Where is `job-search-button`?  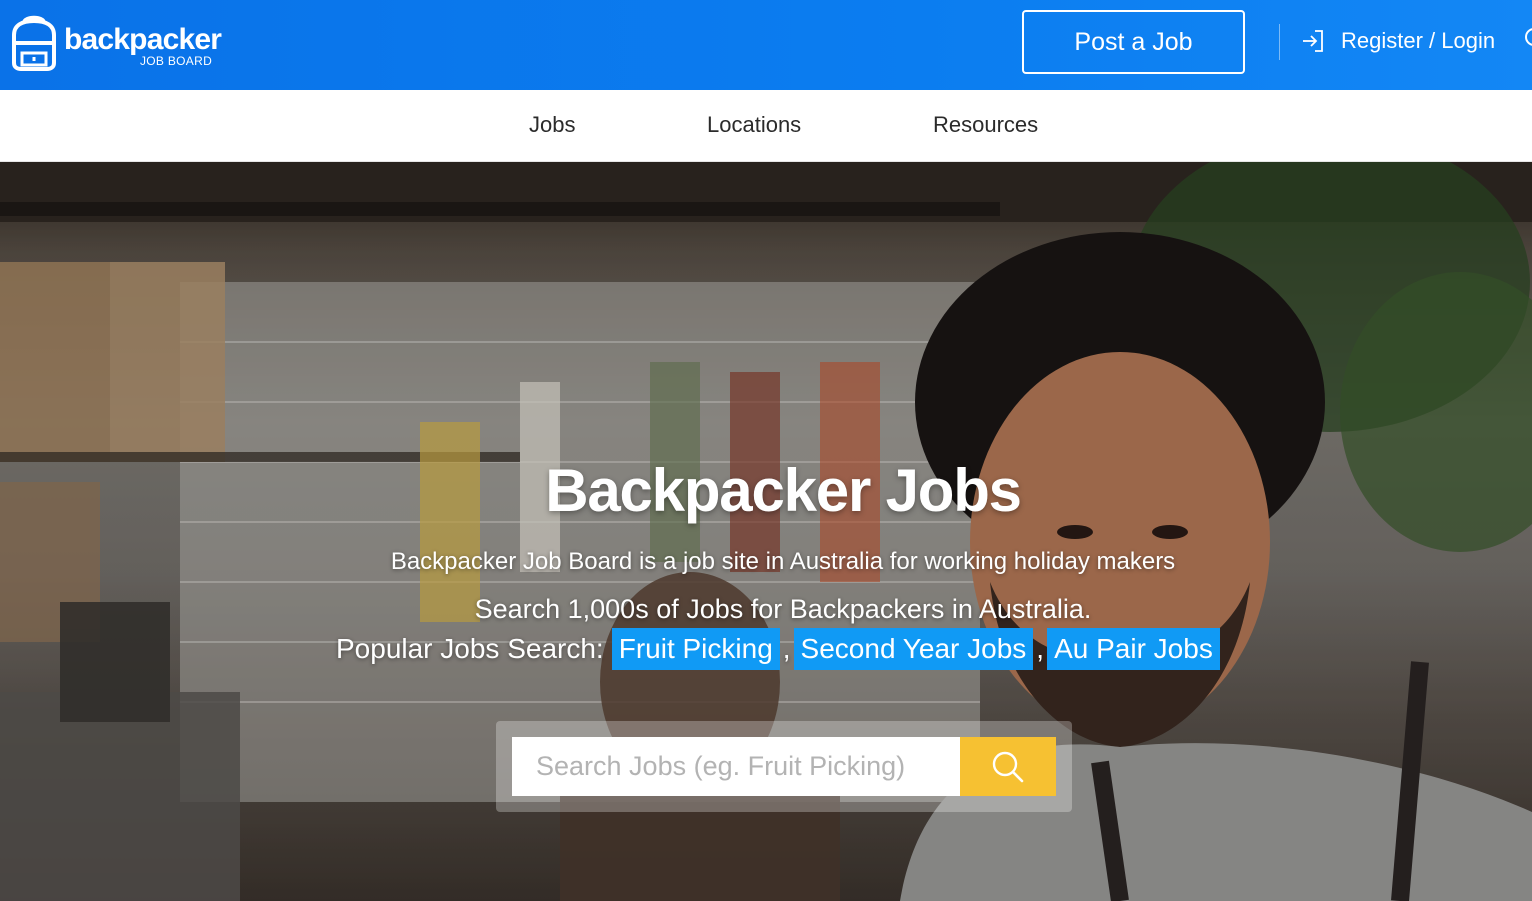 job-search-button is located at coordinates (1008, 766).